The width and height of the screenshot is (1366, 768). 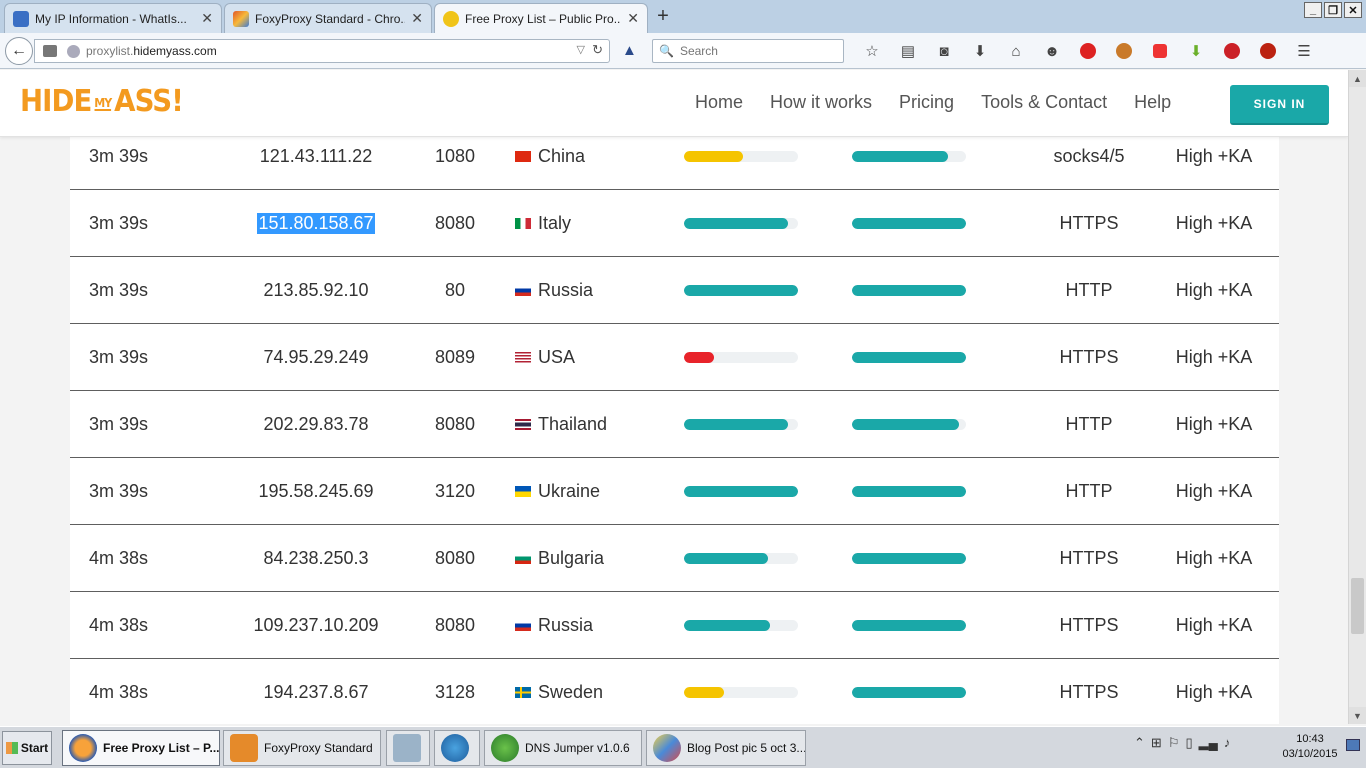 What do you see at coordinates (581, 49) in the screenshot?
I see `url-dropdown-icon: ▽` at bounding box center [581, 49].